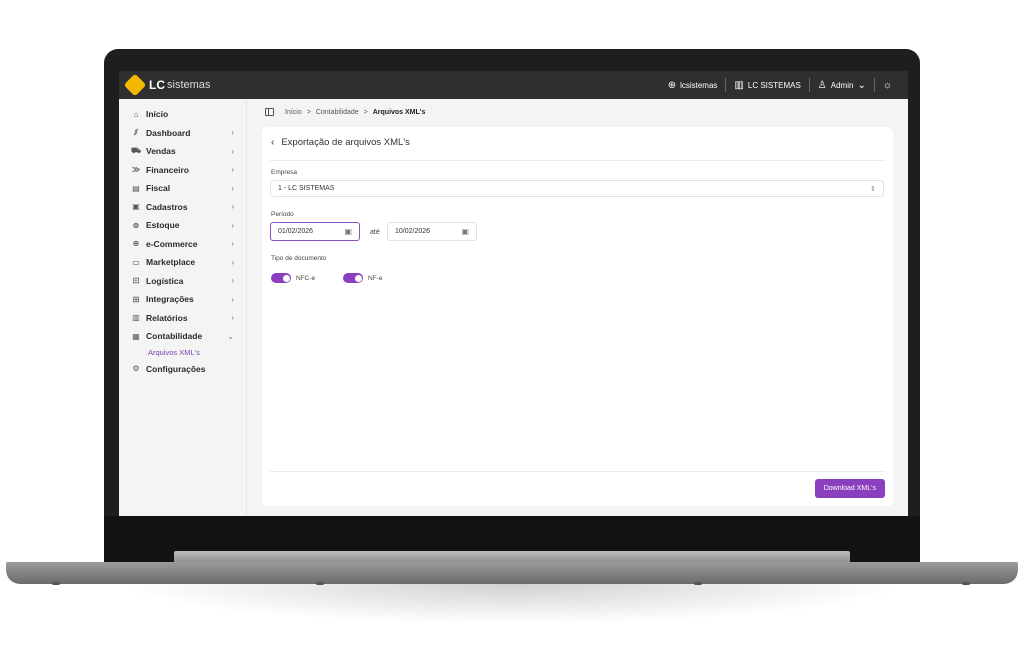 The width and height of the screenshot is (1024, 664). I want to click on date-end-input: 10/02/2026 ▣, so click(432, 231).